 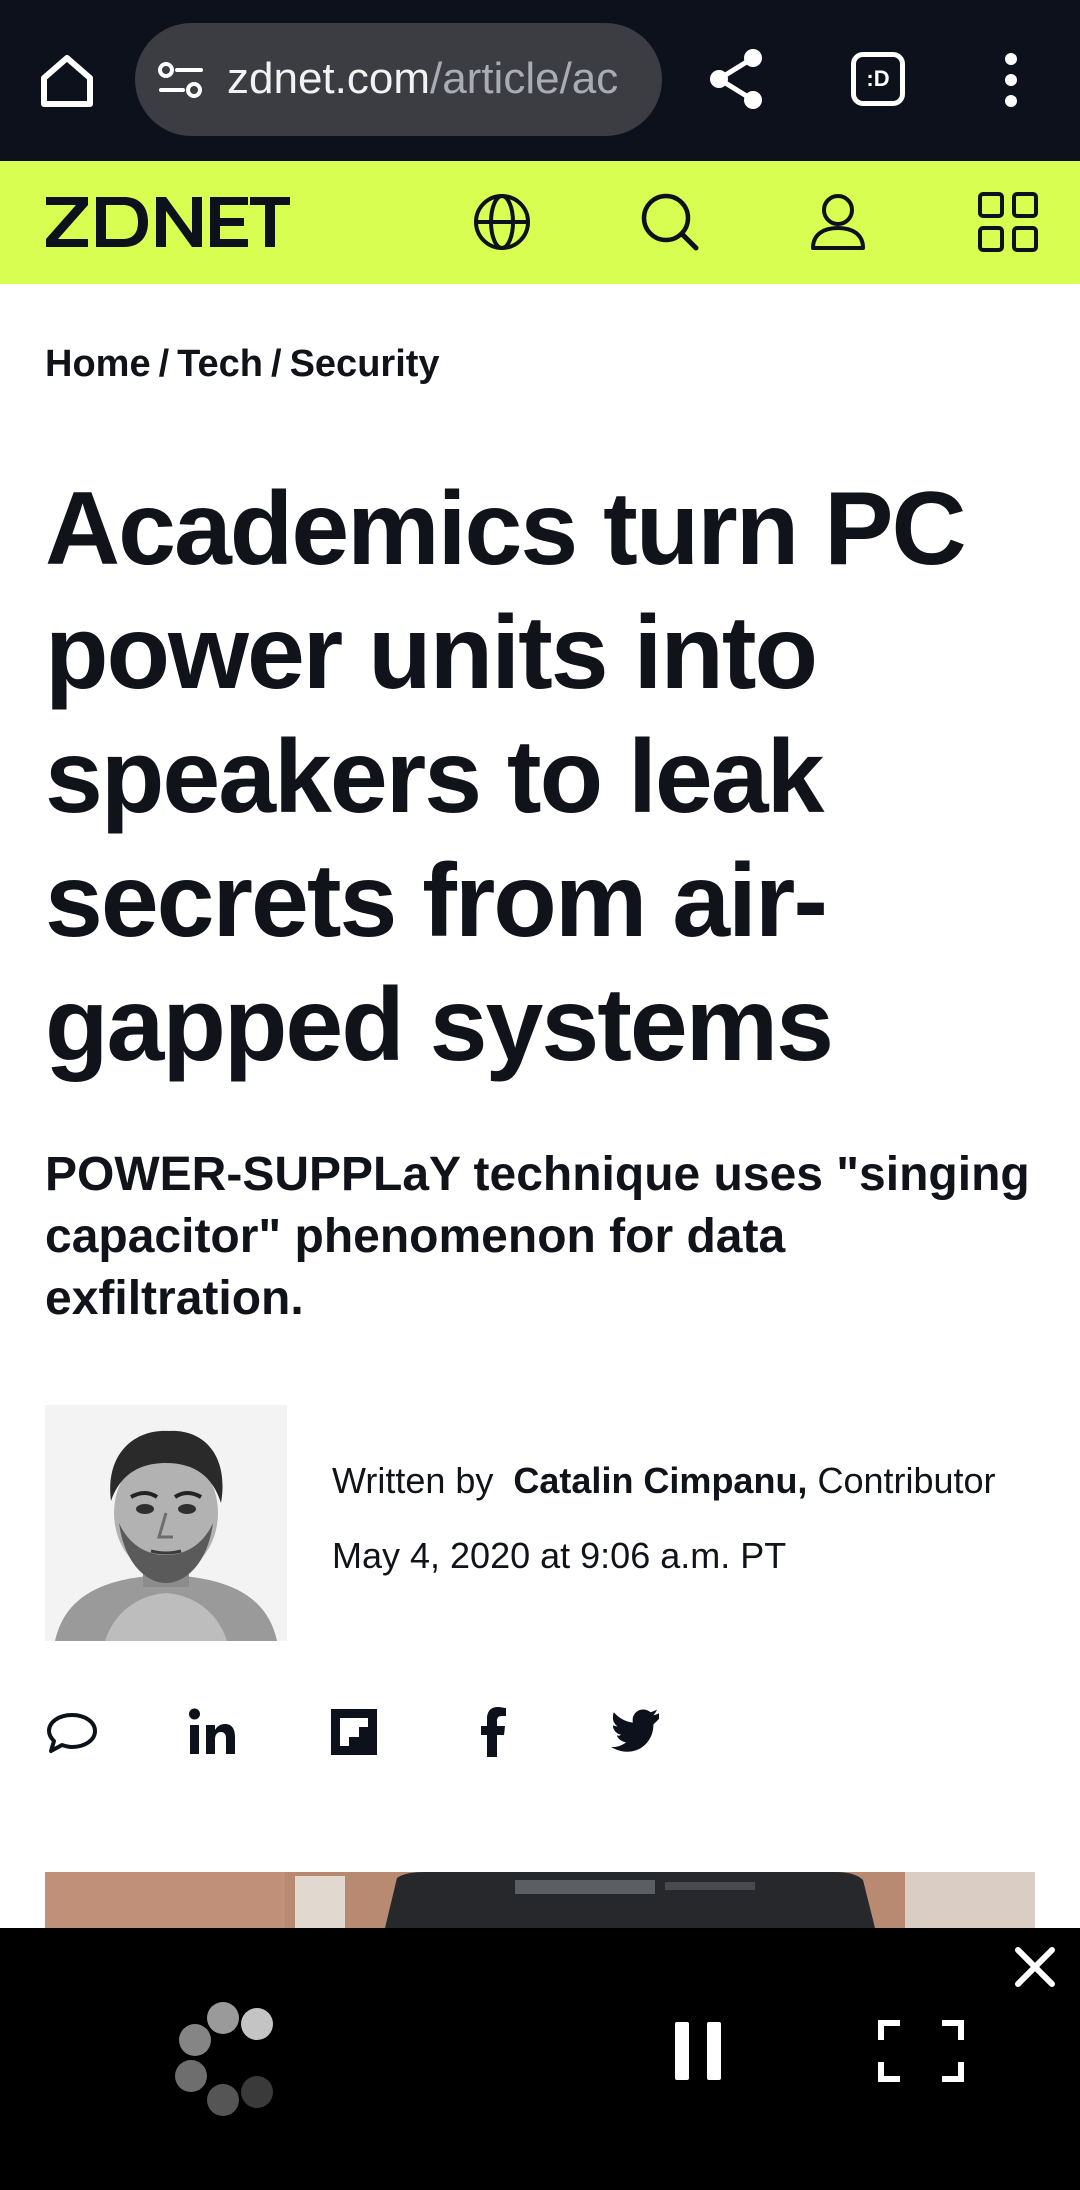 What do you see at coordinates (670, 222) in the screenshot?
I see `search-icon` at bounding box center [670, 222].